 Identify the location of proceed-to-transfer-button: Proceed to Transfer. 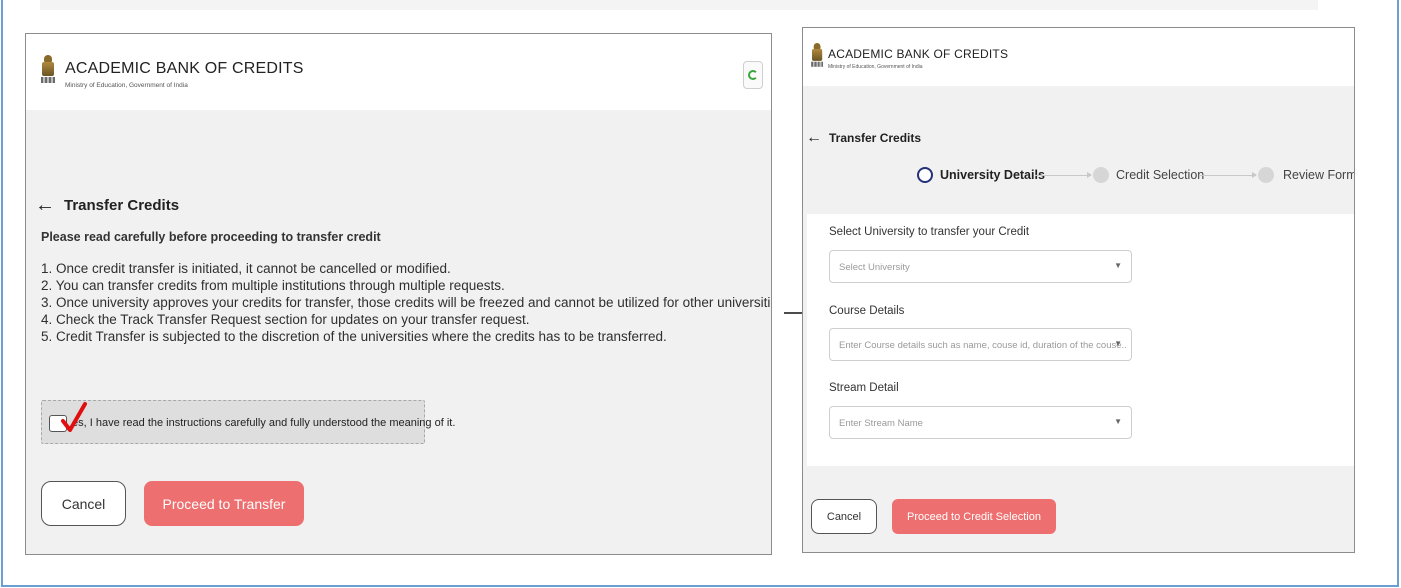
(224, 503).